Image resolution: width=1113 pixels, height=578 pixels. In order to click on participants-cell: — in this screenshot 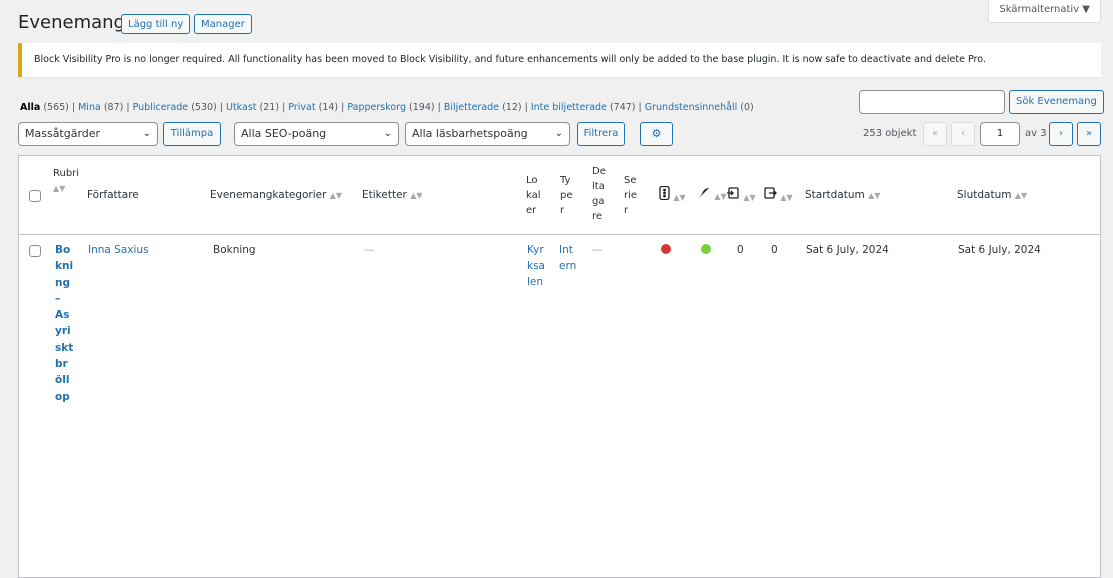, I will do `click(597, 250)`.